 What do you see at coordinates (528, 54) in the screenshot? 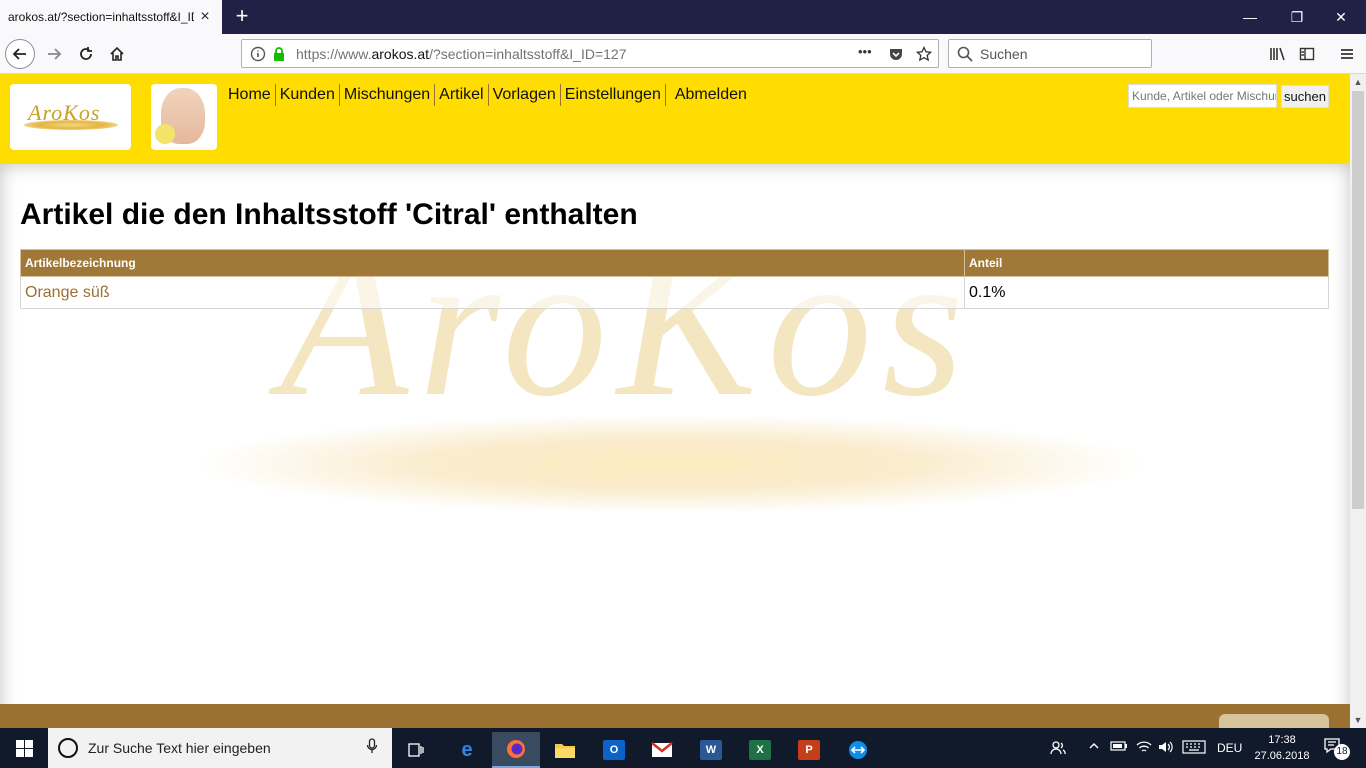
I see `url-path: /?section=inhaltsstoff&I_ID=127` at bounding box center [528, 54].